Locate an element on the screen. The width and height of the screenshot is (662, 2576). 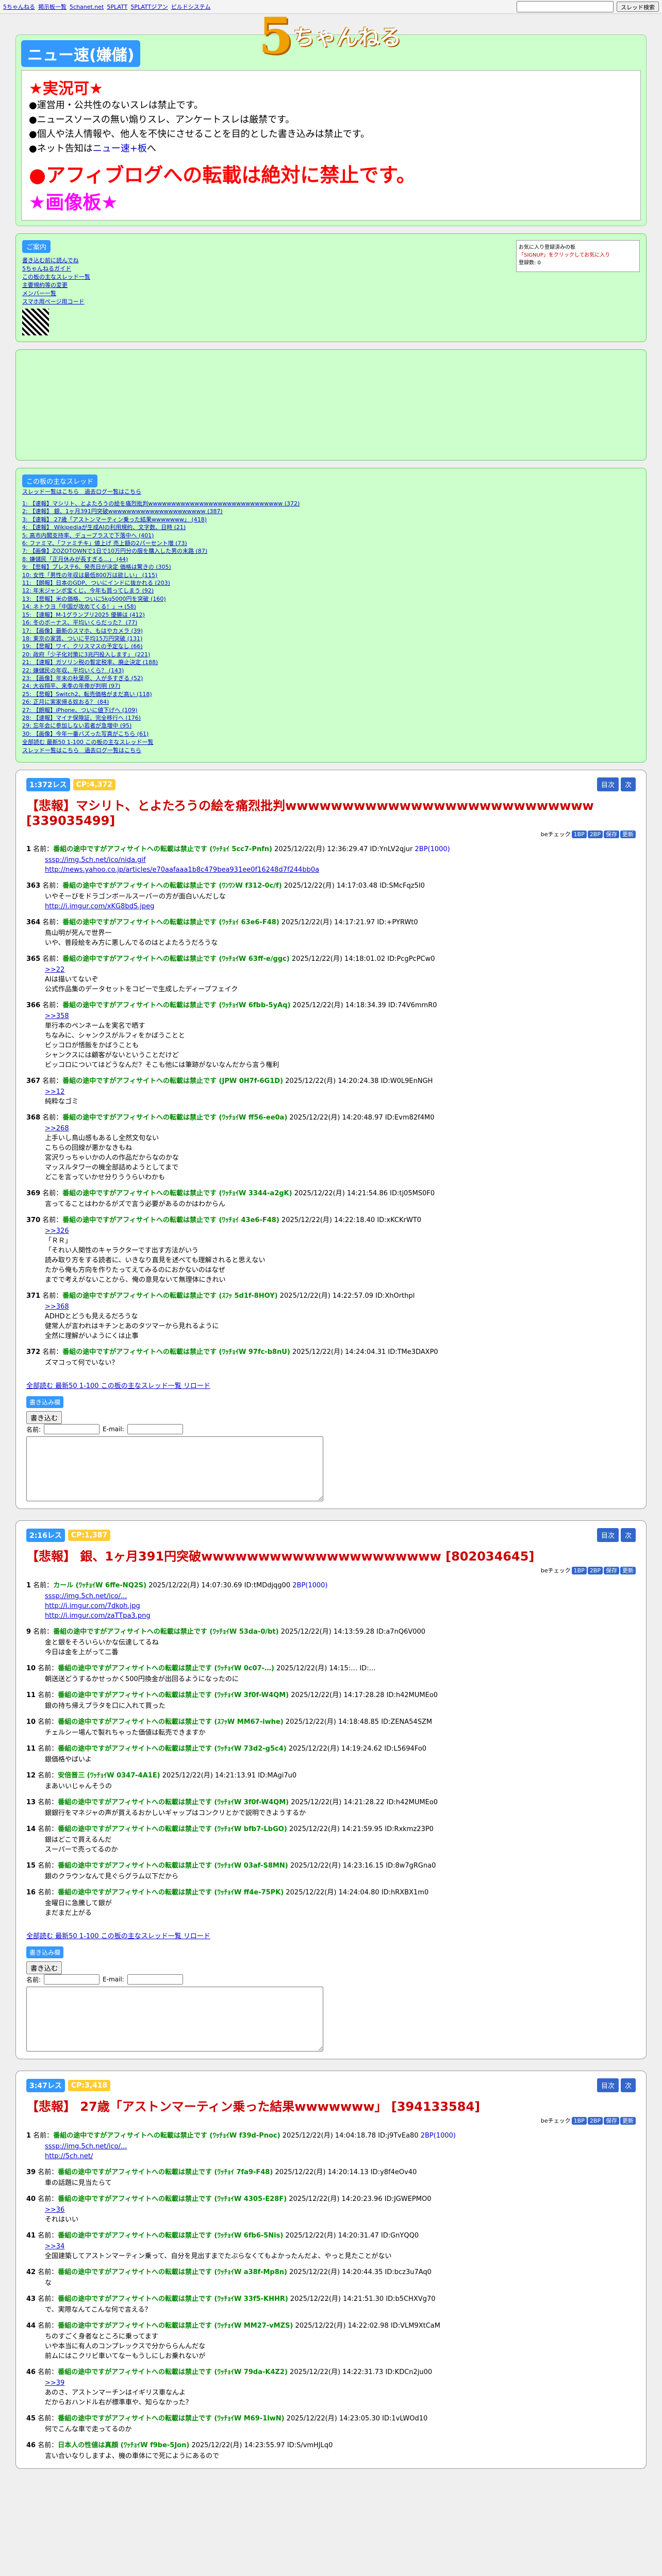
poster-id: ID:+PYRWt0 is located at coordinates (398, 922).